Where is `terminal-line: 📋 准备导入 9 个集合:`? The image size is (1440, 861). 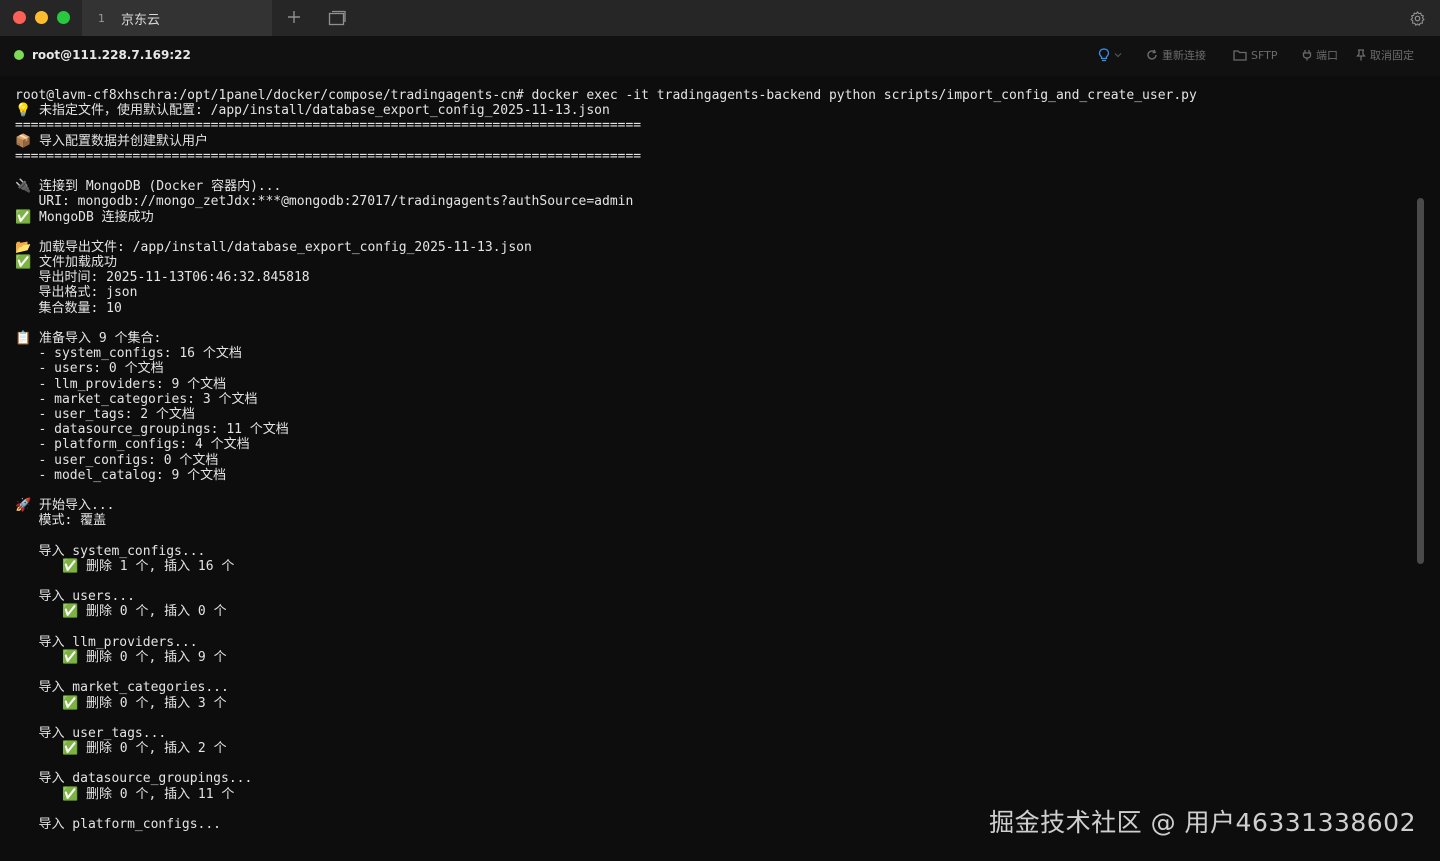 terminal-line: 📋 准备导入 9 个集合: is located at coordinates (88, 338).